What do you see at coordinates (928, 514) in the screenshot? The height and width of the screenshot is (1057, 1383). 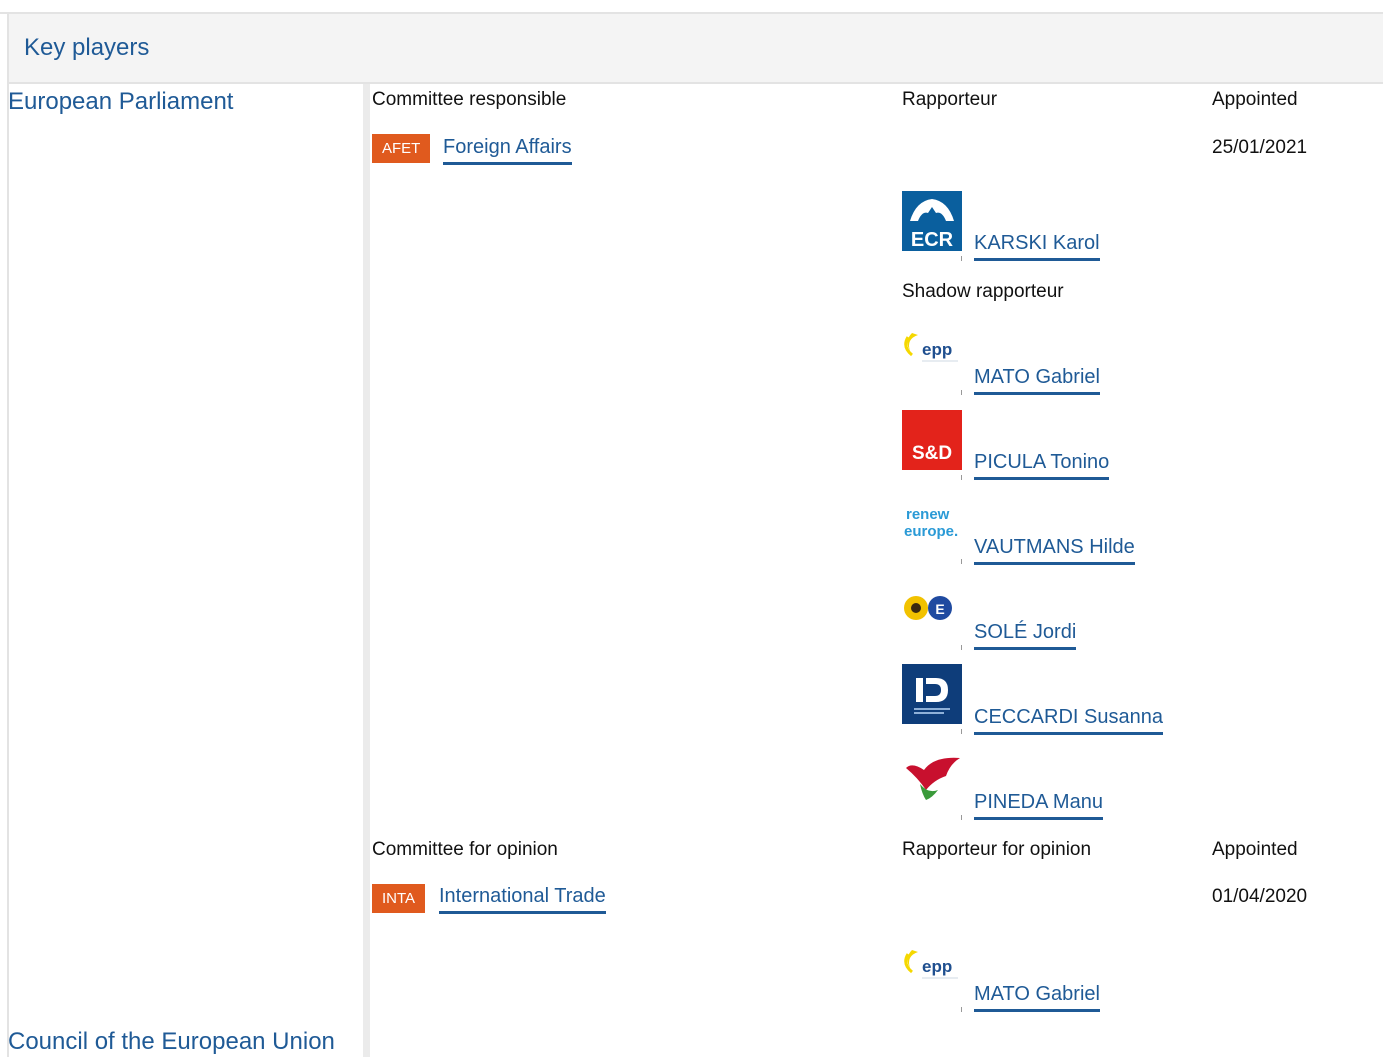 I see `svg-text: renew` at bounding box center [928, 514].